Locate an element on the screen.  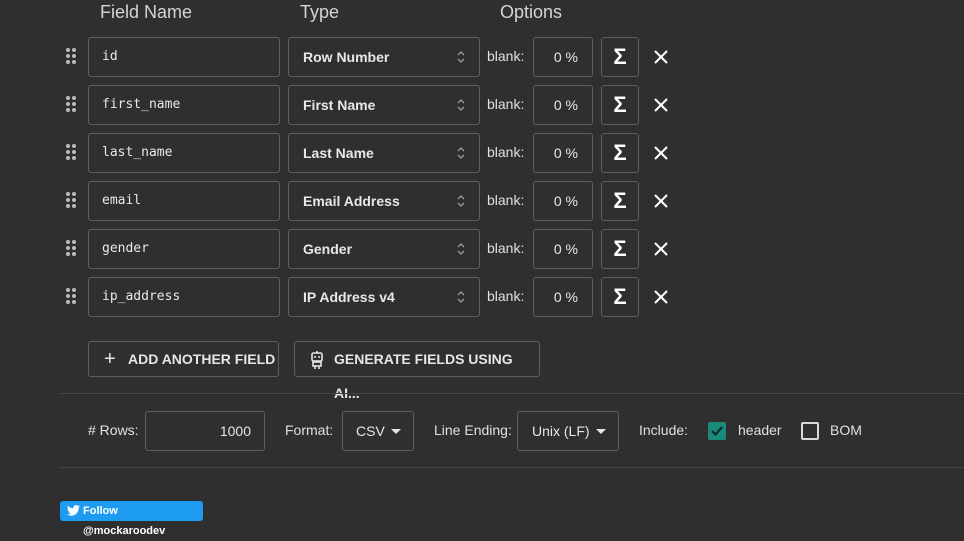
field-row: ip_address IP Address v4 blank: 0 % Σ is located at coordinates (482, 297).